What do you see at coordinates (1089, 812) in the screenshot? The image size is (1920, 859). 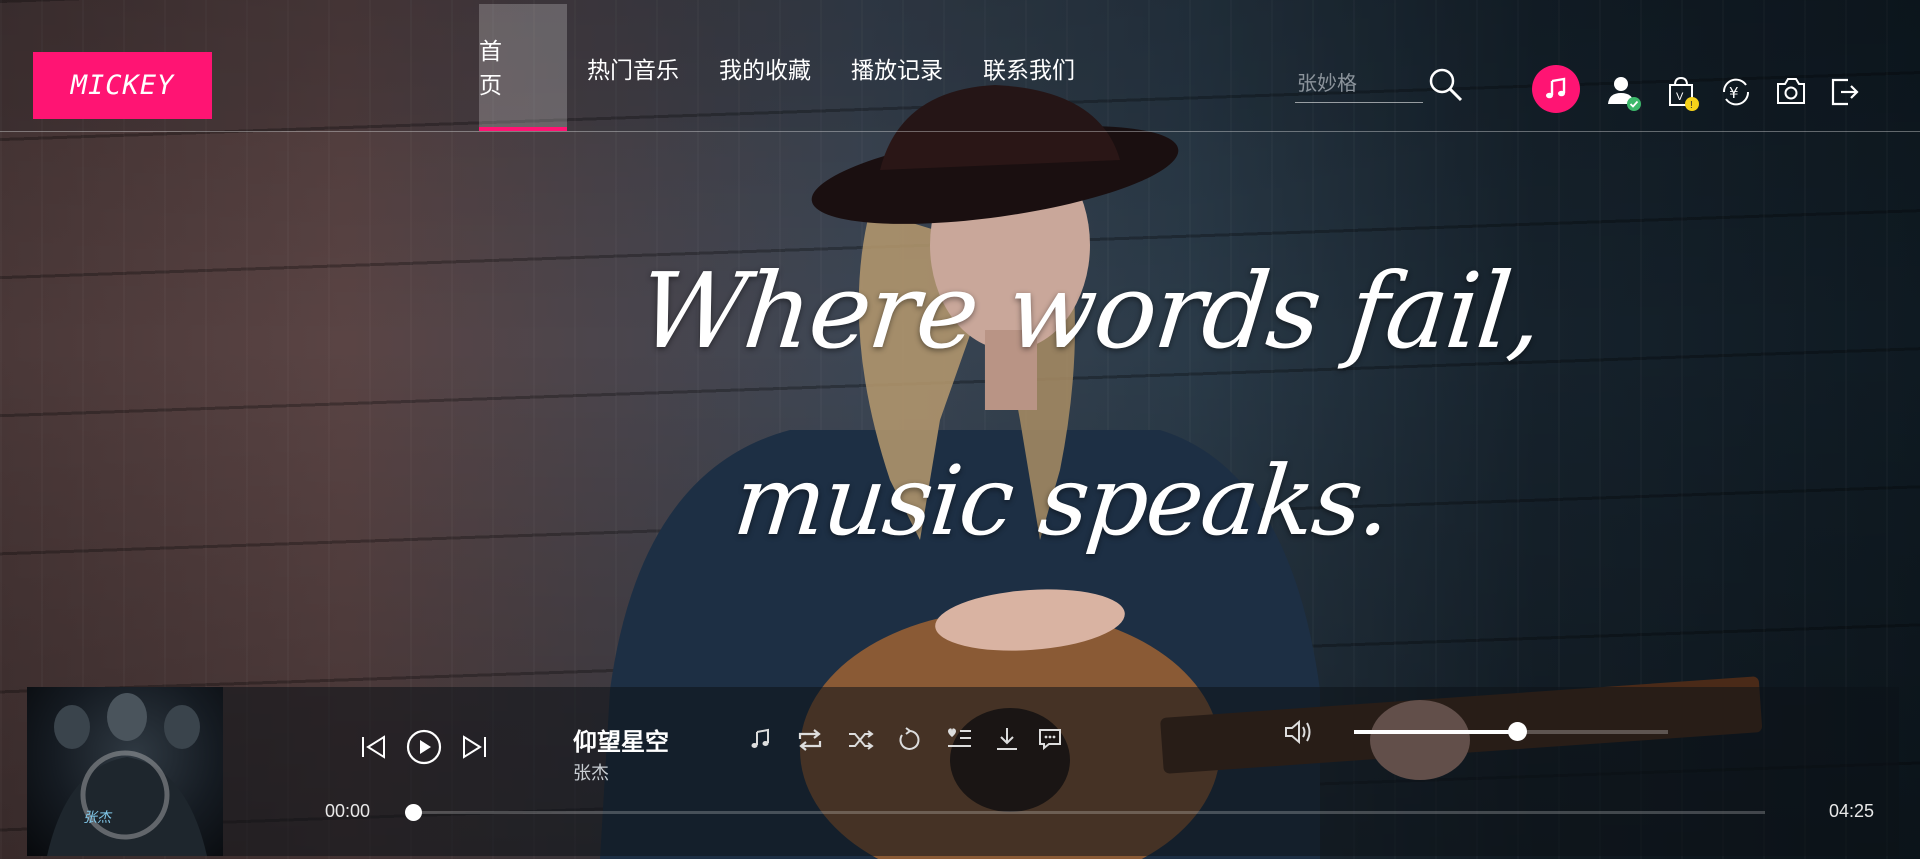 I see `progress-bar` at bounding box center [1089, 812].